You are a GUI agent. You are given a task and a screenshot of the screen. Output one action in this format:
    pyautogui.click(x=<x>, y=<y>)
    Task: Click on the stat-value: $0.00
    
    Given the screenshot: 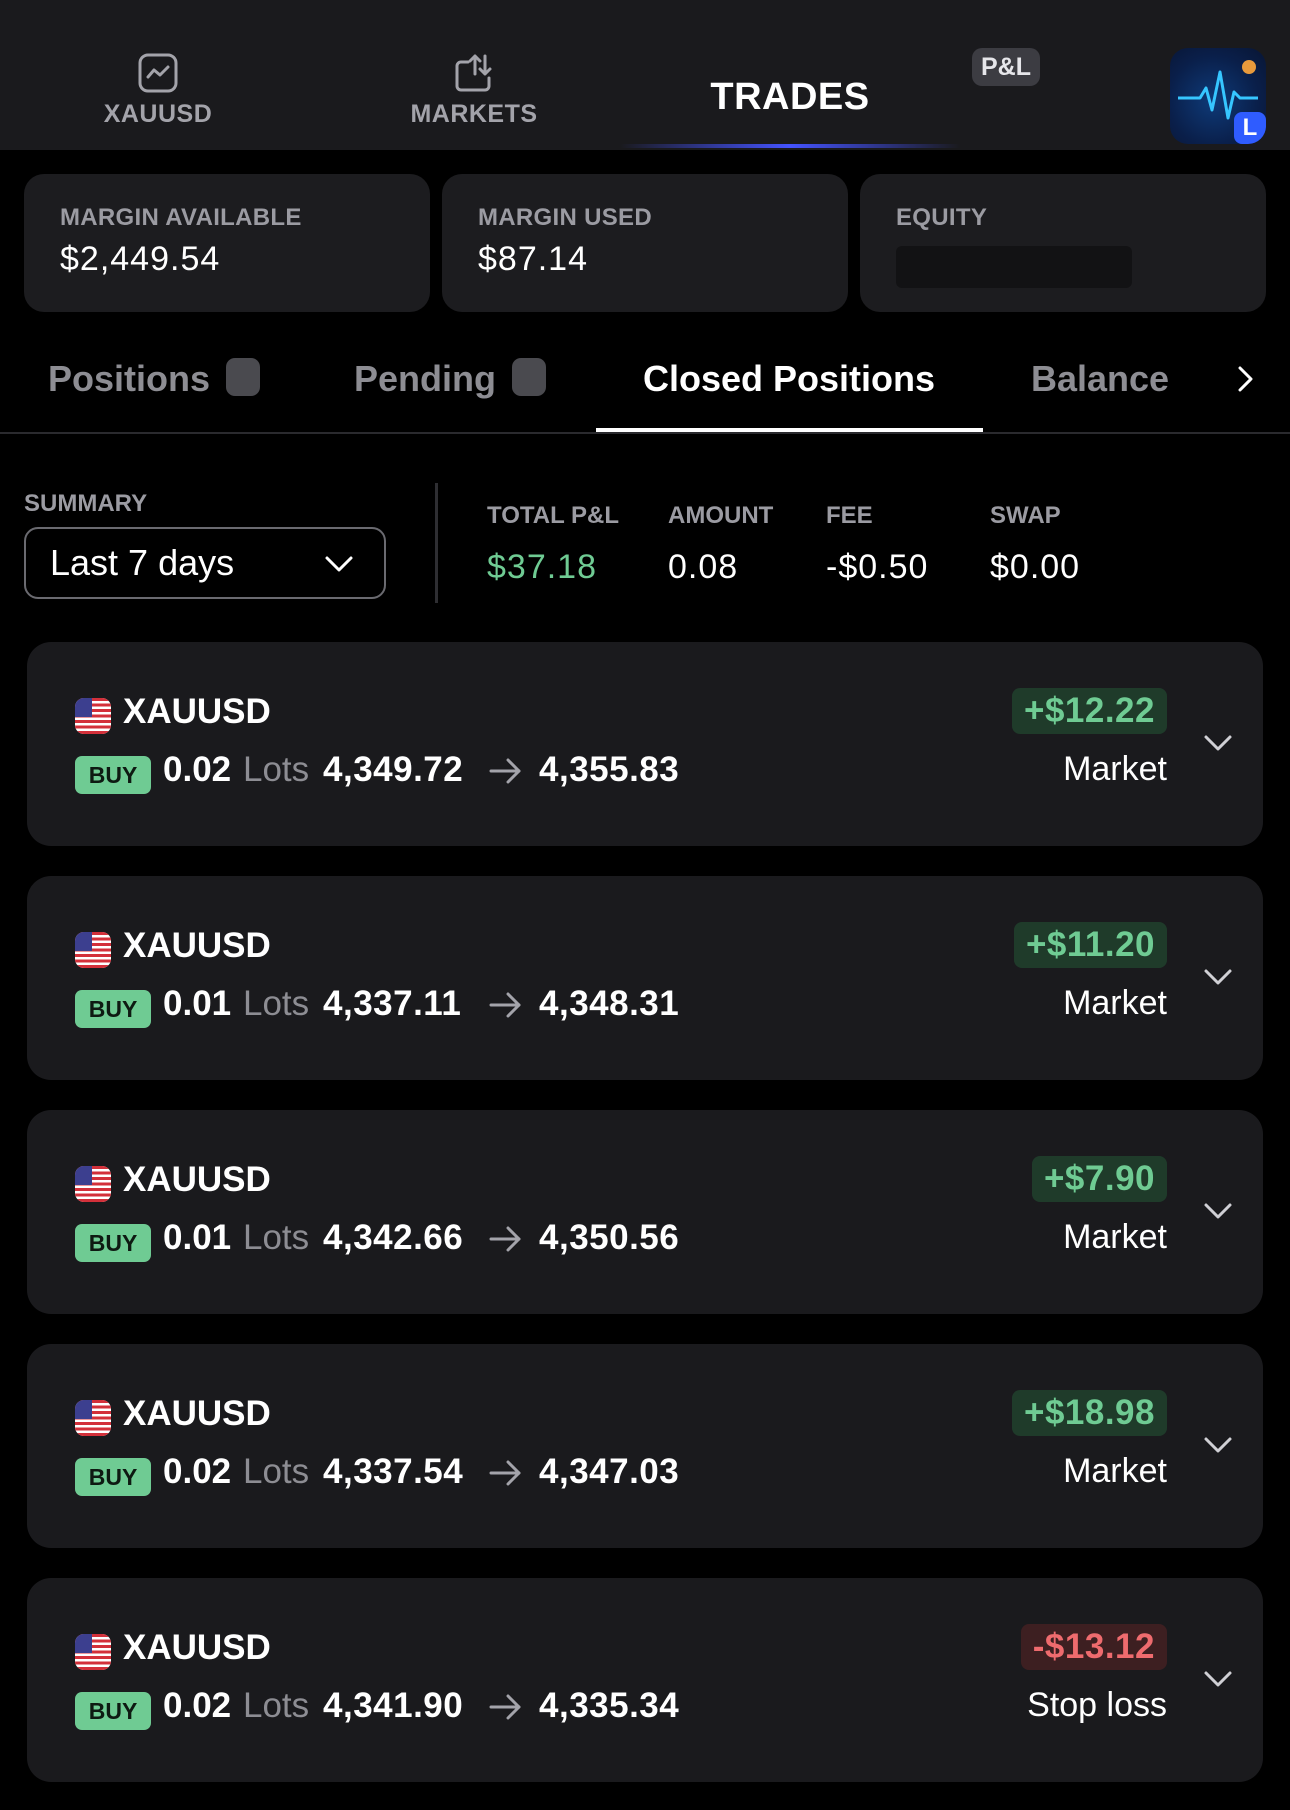 What is the action you would take?
    pyautogui.click(x=1035, y=567)
    